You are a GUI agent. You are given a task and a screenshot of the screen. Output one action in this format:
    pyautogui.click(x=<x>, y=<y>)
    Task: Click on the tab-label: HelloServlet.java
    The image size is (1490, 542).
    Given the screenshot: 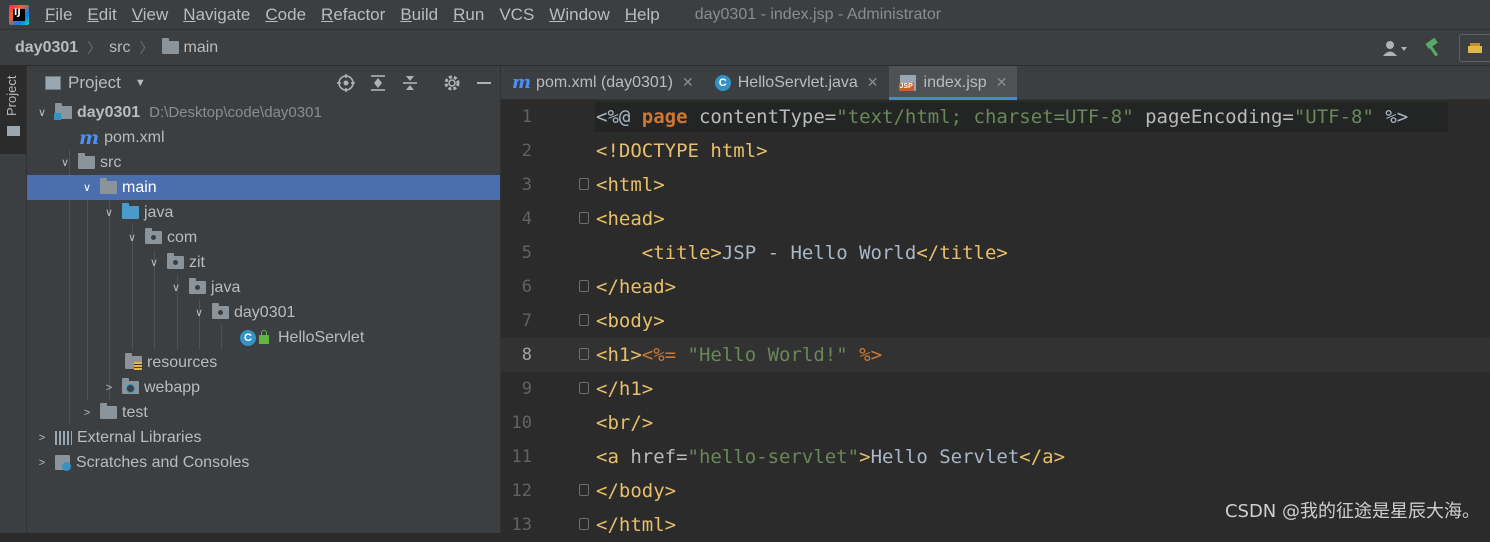 What is the action you would take?
    pyautogui.click(x=797, y=82)
    